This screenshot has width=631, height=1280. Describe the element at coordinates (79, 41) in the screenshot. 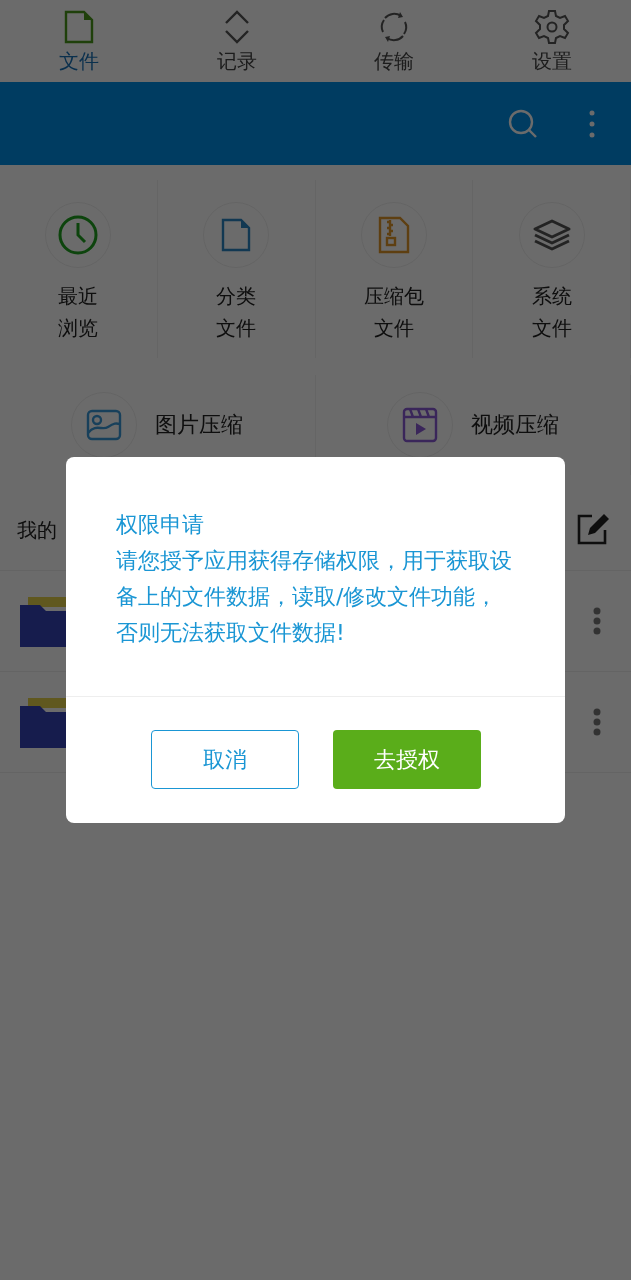

I see `nav-tab: 文件` at that location.